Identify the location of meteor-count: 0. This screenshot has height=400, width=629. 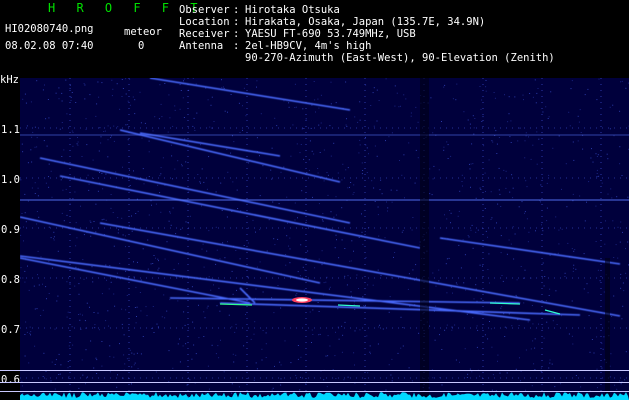
(141, 46).